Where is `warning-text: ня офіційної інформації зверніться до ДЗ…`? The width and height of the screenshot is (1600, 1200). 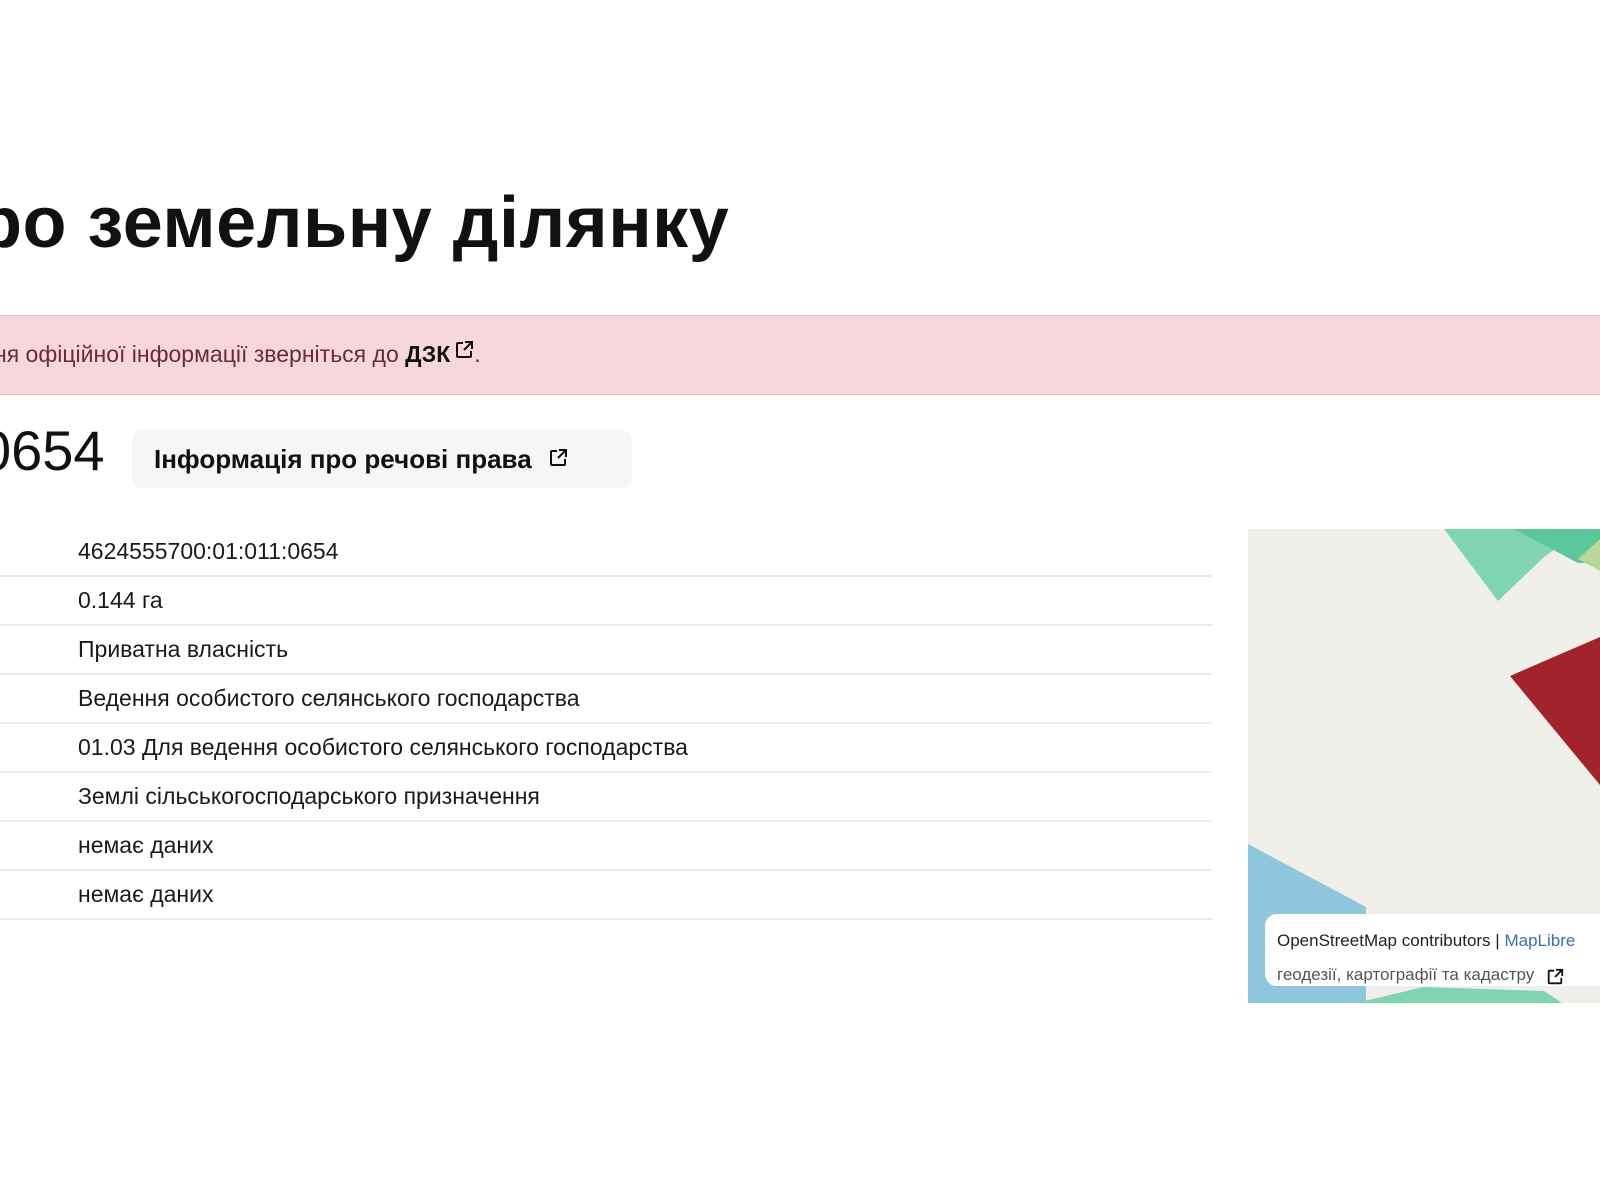 warning-text: ня офіційної інформації зверніться до ДЗ… is located at coordinates (240, 354).